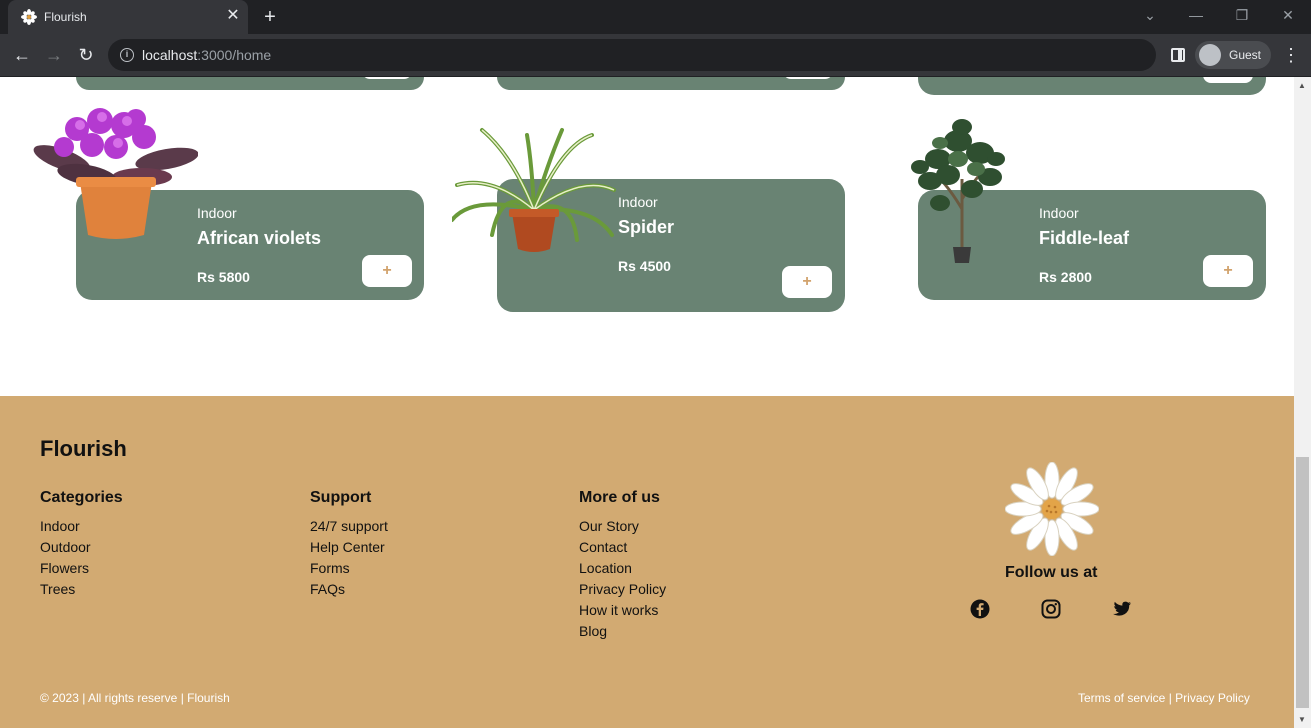 This screenshot has height=728, width=1311. Describe the element at coordinates (644, 266) in the screenshot. I see `product-price: Rs 4500` at that location.